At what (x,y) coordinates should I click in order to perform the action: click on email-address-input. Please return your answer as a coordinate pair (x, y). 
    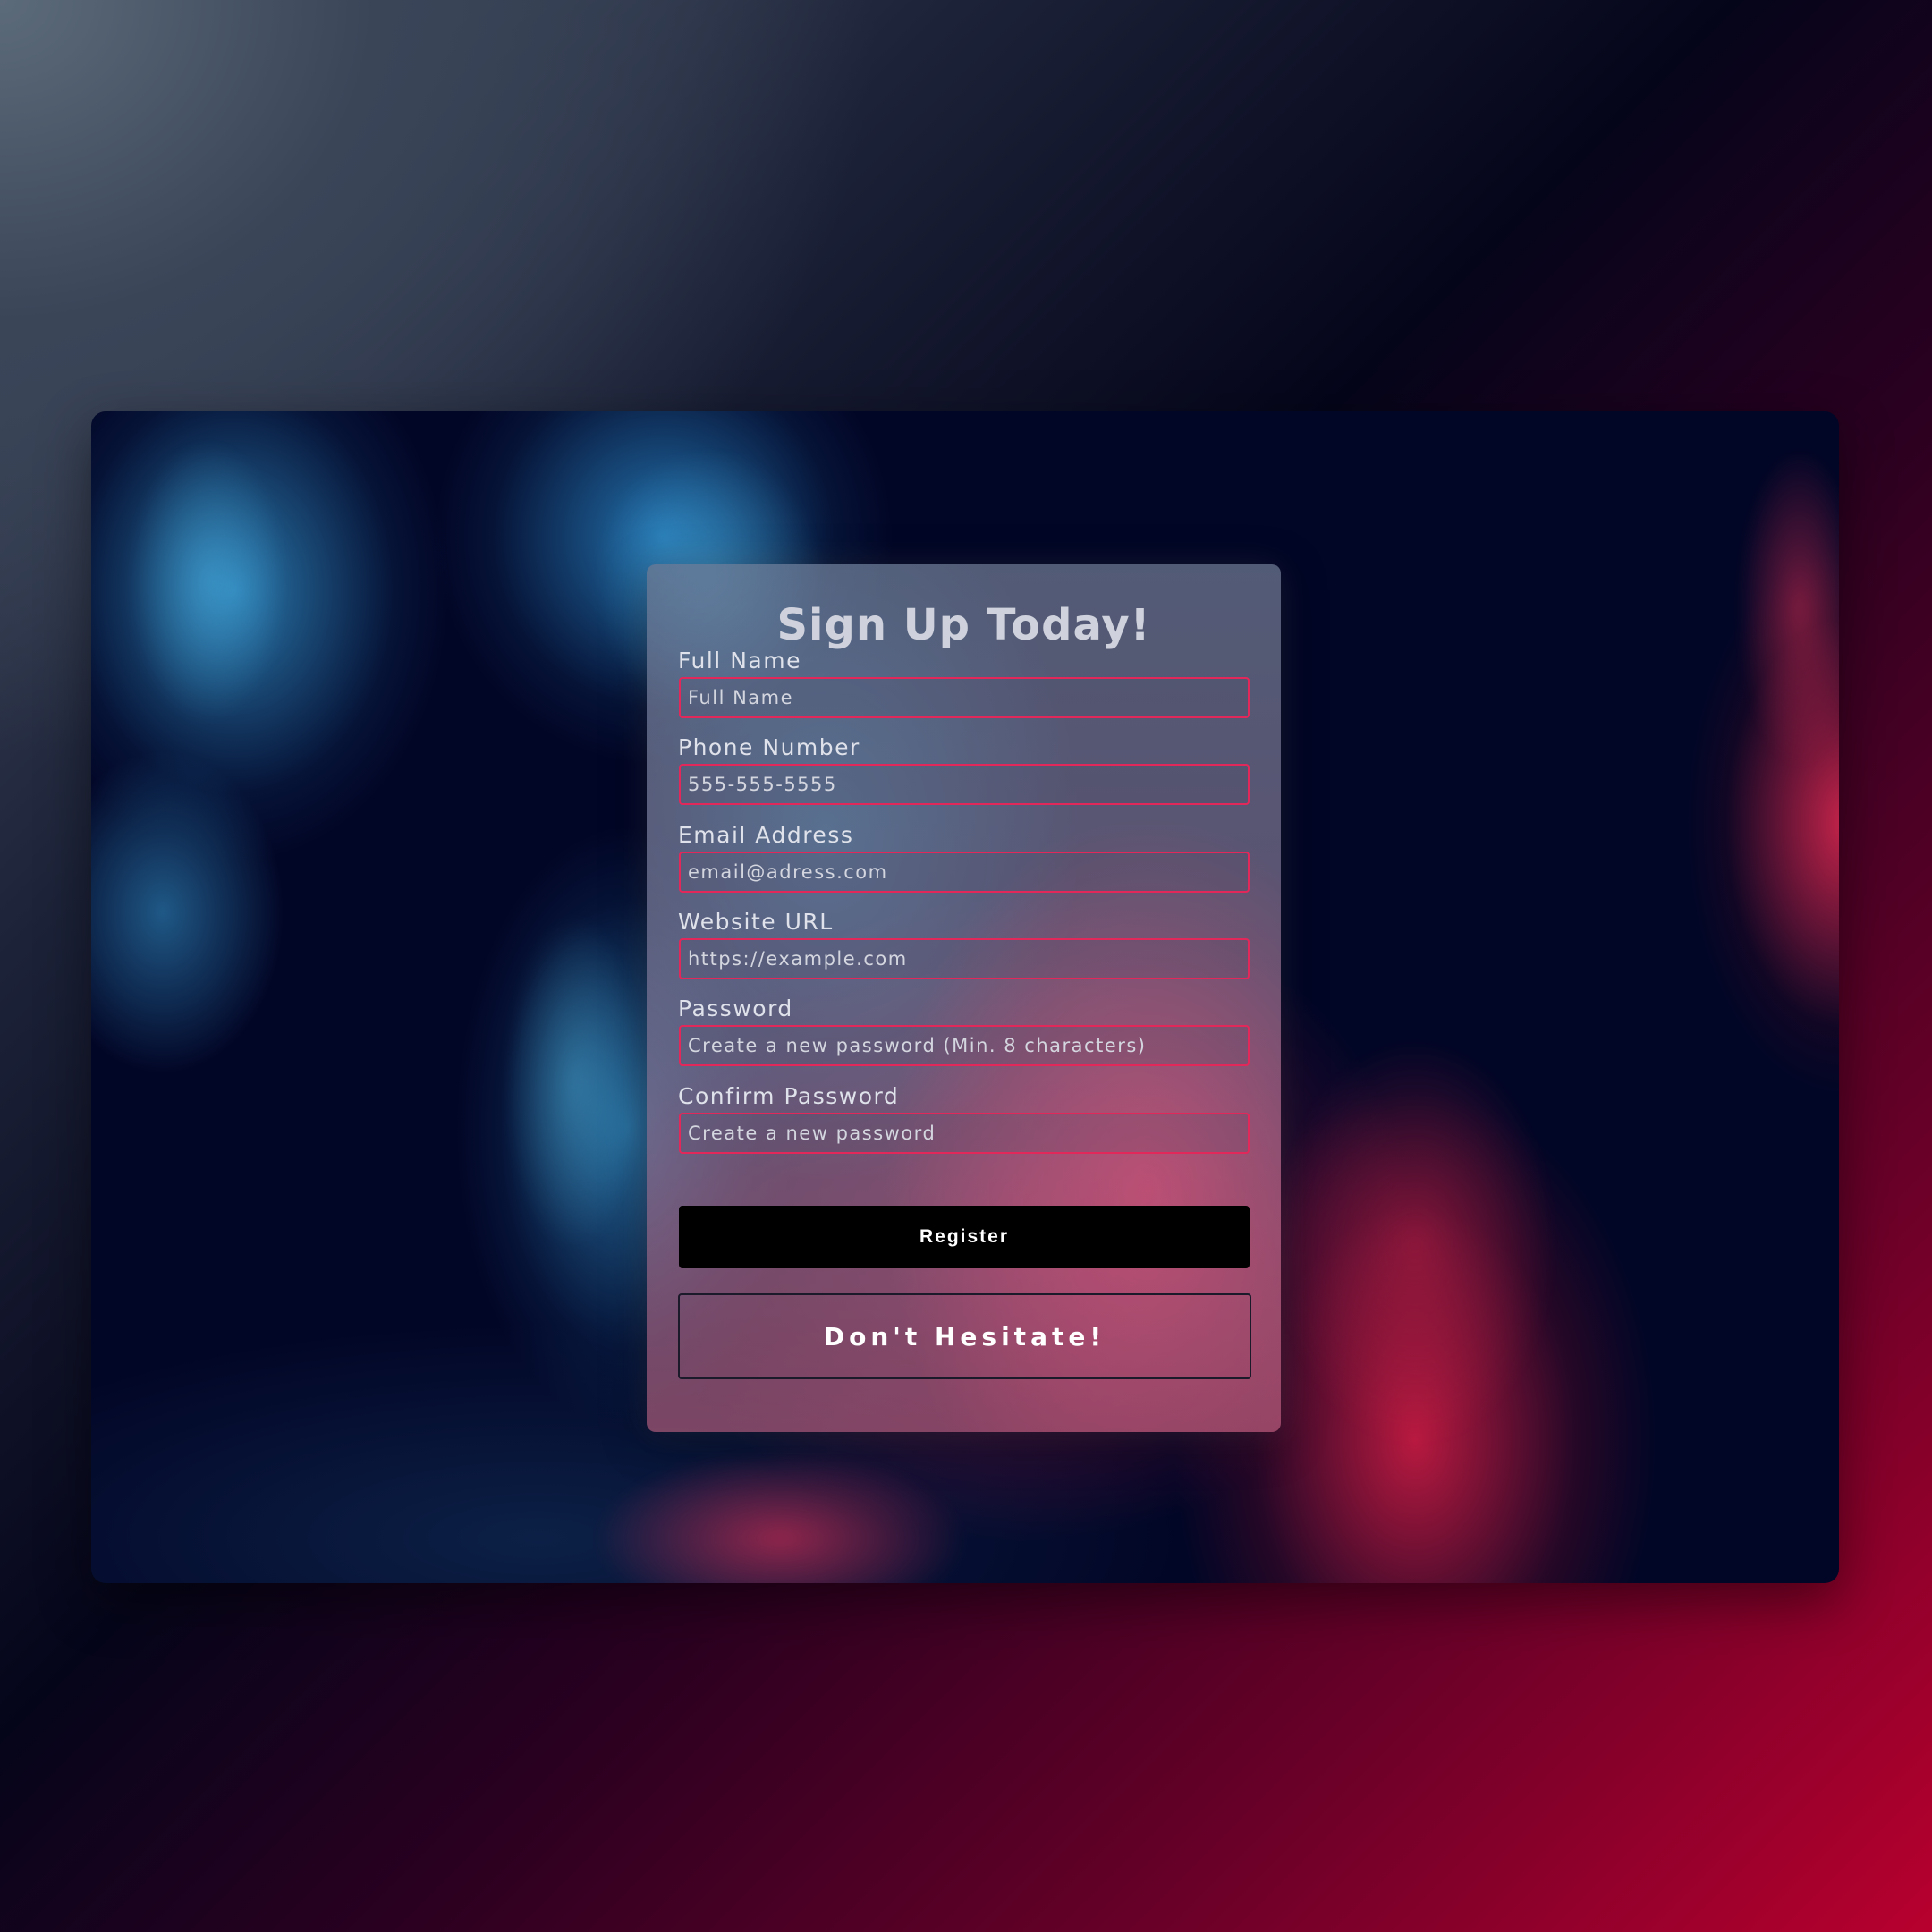
    Looking at the image, I should click on (964, 872).